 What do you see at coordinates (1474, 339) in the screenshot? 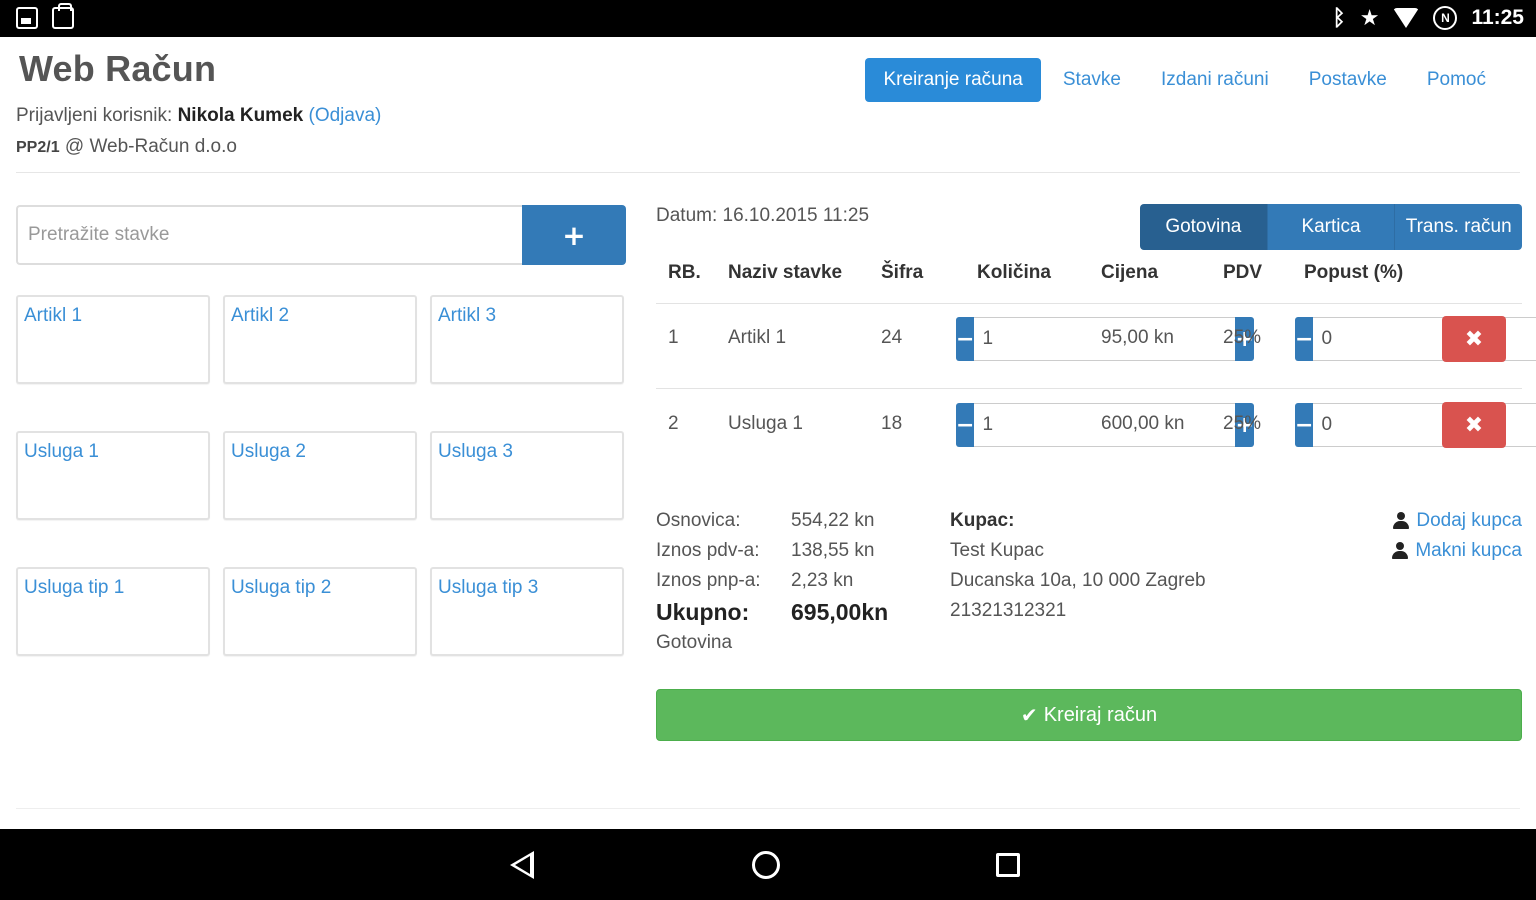
I see `row-1-delete-button: ✖` at bounding box center [1474, 339].